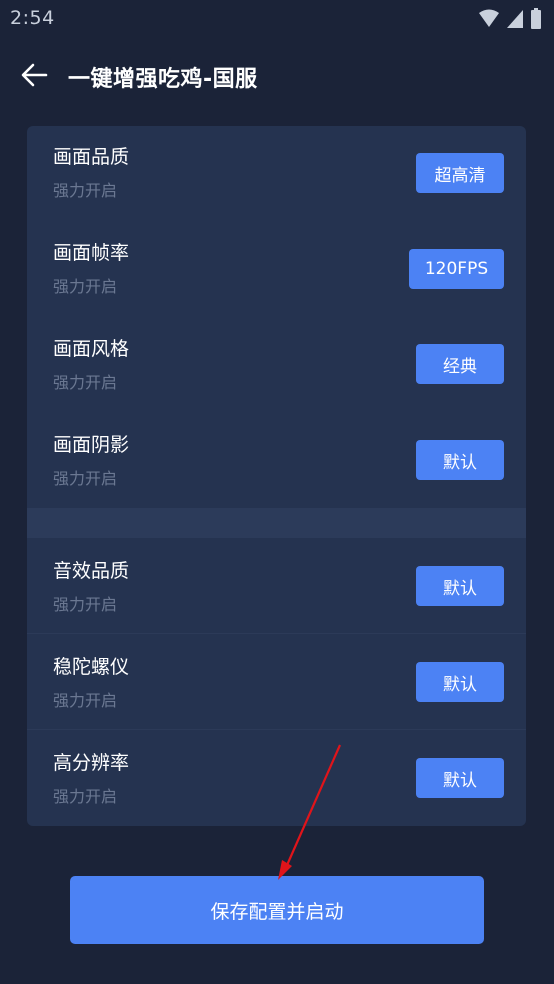  I want to click on group-divider, so click(276, 523).